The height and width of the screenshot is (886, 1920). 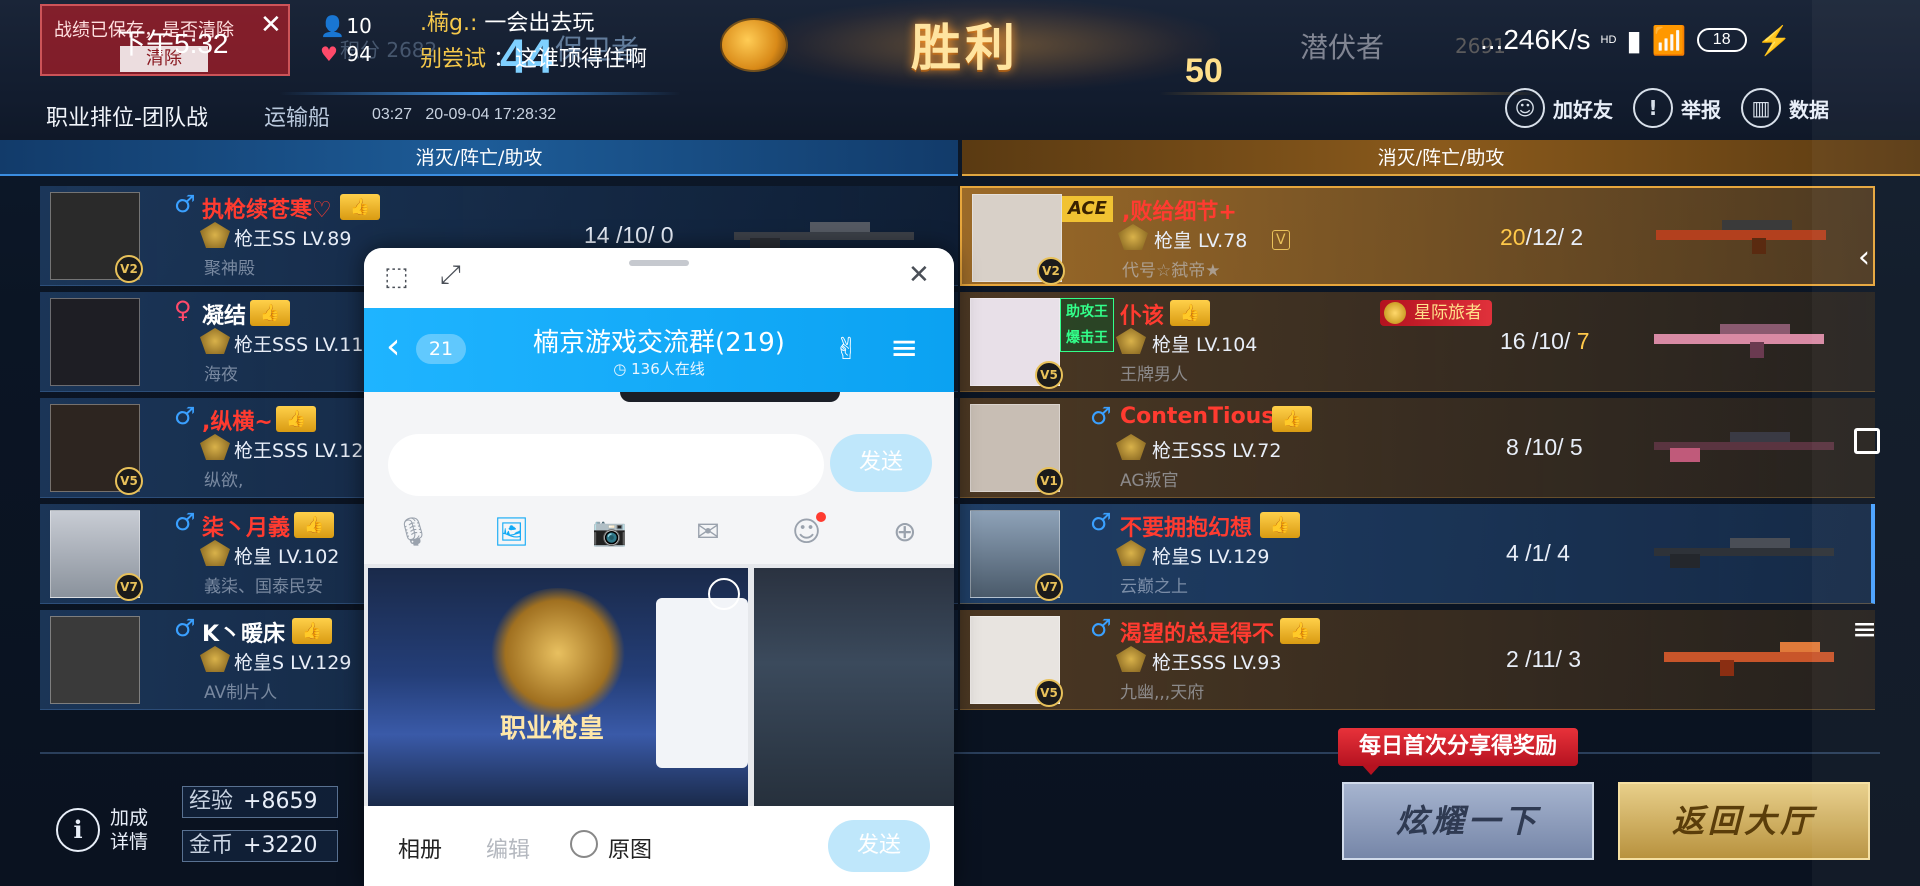 I want to click on share-button: 炫耀一下, so click(x=1468, y=821).